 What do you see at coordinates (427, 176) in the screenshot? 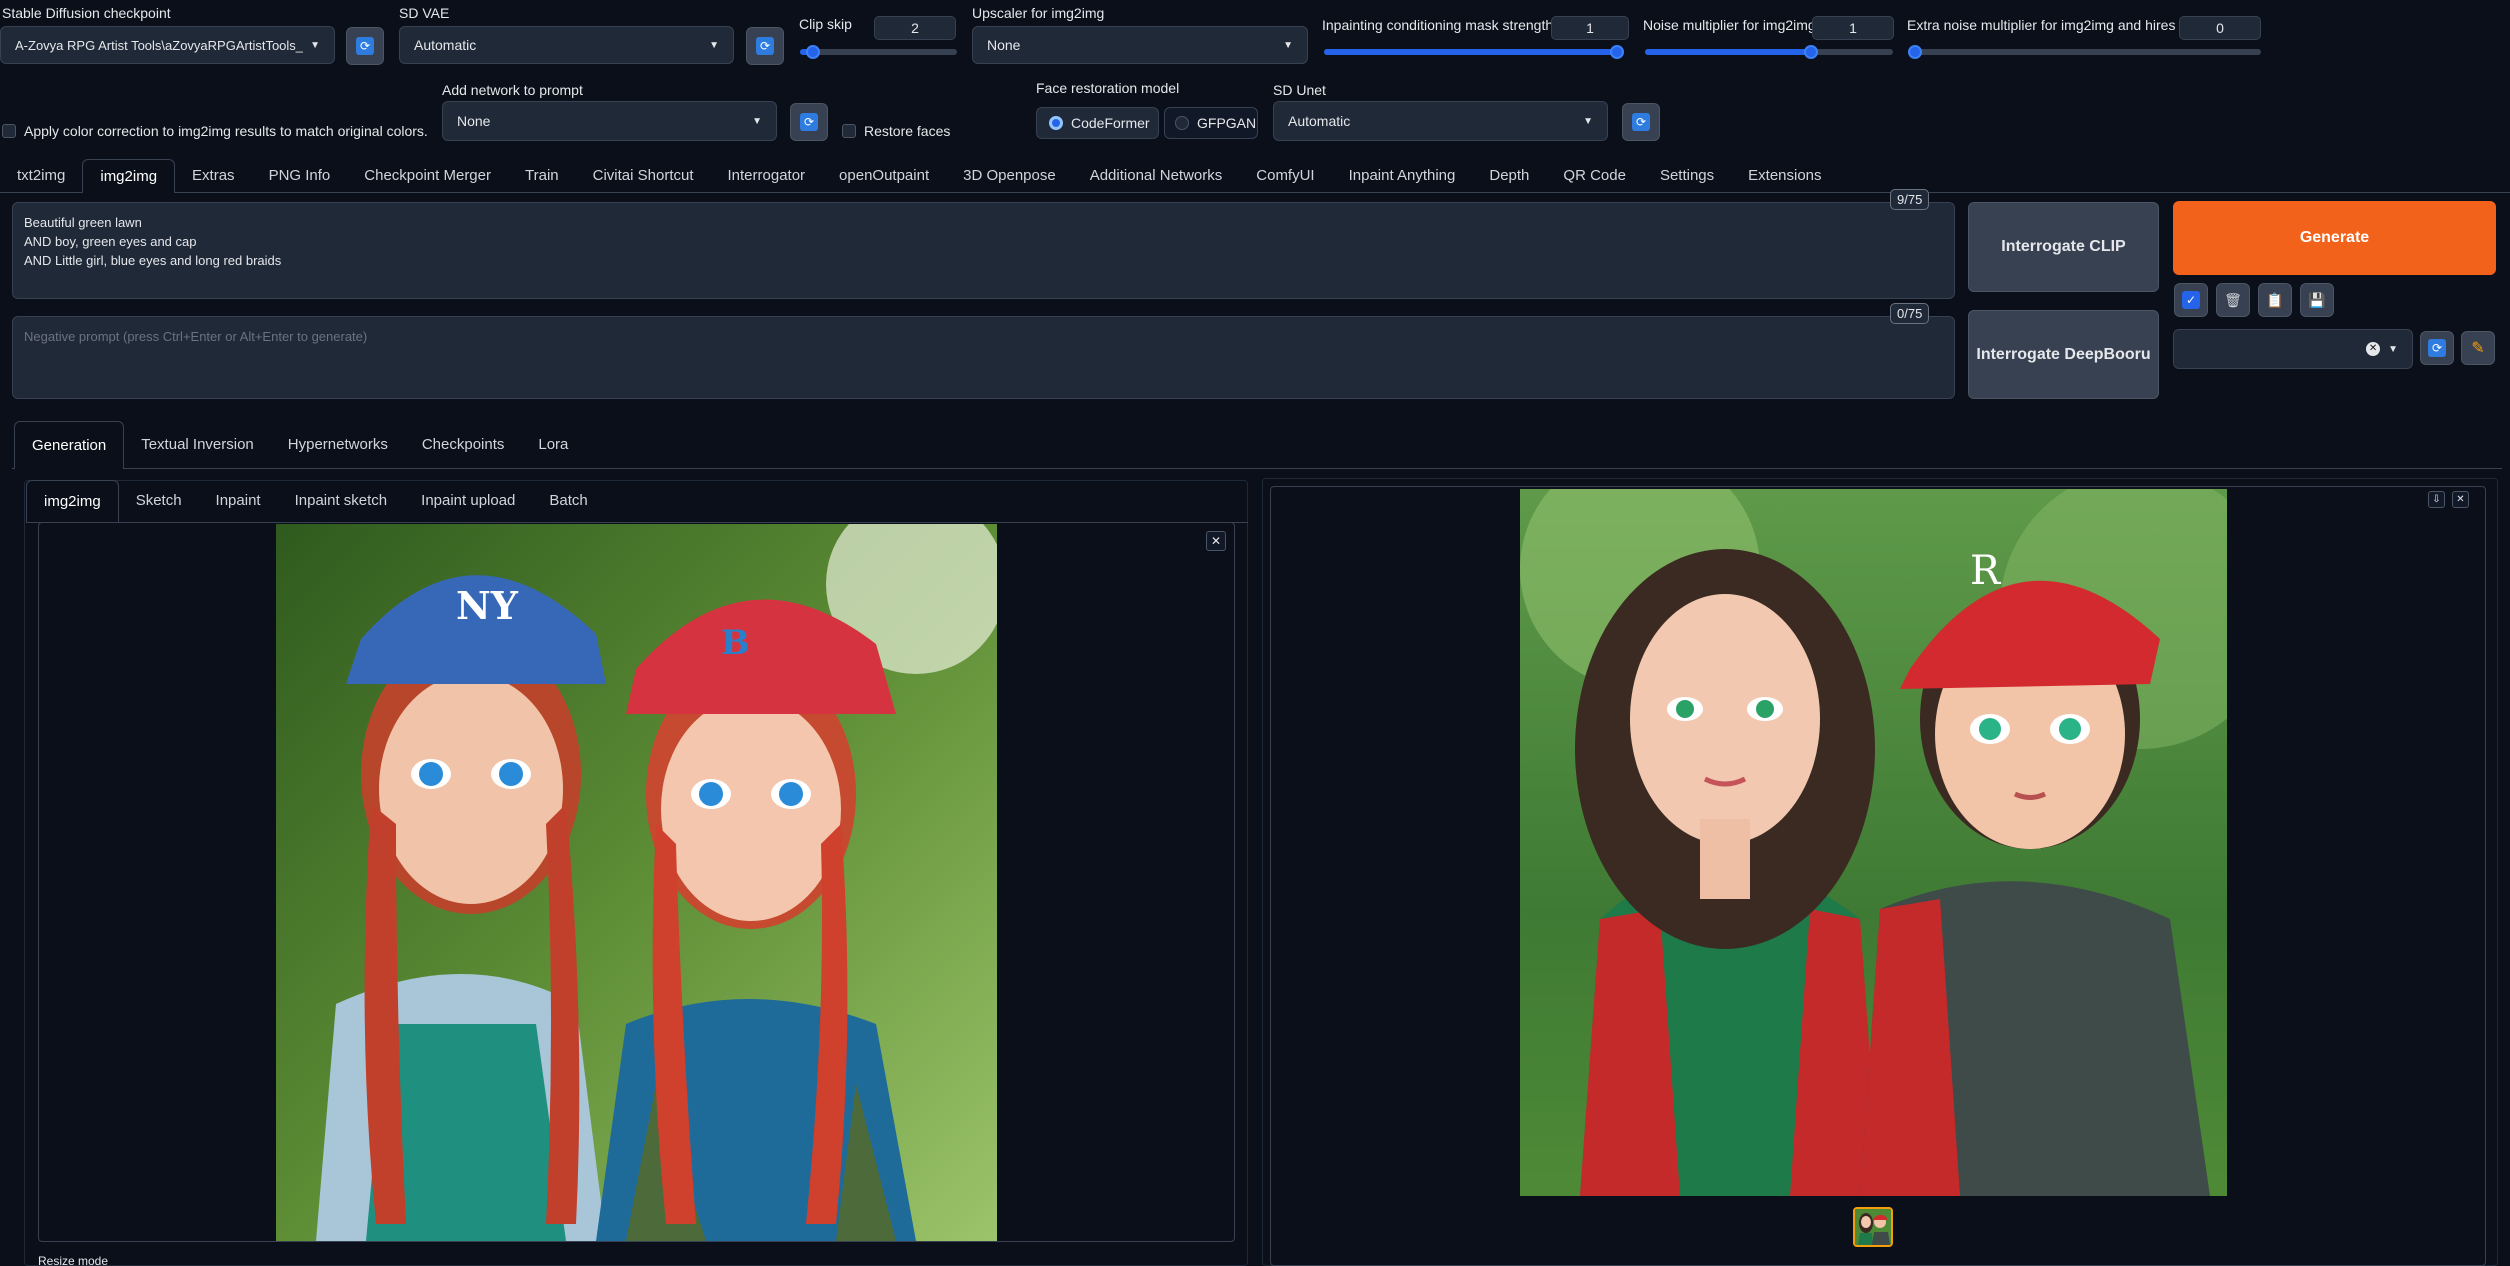
I see `tab-checkpoint-merger: Checkpoint Merger` at bounding box center [427, 176].